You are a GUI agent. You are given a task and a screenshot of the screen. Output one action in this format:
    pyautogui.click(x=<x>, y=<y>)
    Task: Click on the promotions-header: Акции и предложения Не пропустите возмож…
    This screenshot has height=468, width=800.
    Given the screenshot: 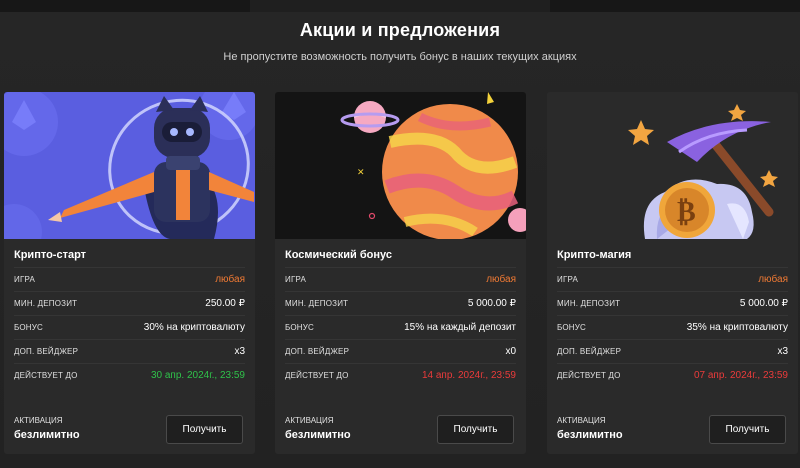 What is the action you would take?
    pyautogui.click(x=400, y=41)
    